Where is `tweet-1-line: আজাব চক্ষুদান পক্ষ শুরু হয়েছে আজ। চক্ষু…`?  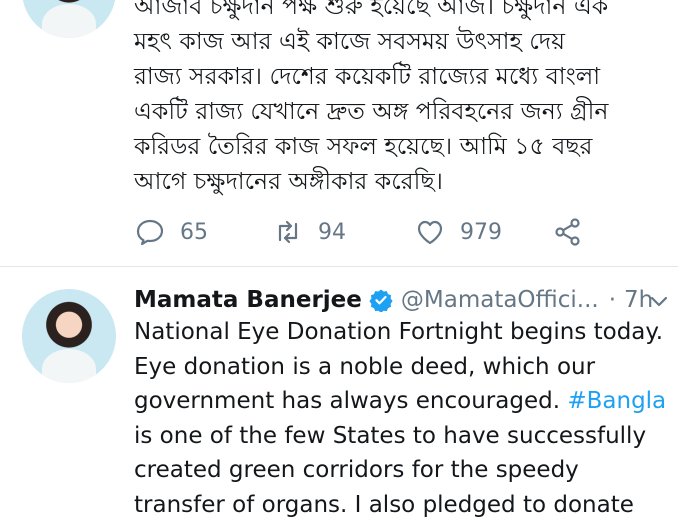
tweet-1-line: আজাব চক্ষুদান পক্ষ শুরু হয়েছে আজ। চক্ষু… is located at coordinates (404, 12).